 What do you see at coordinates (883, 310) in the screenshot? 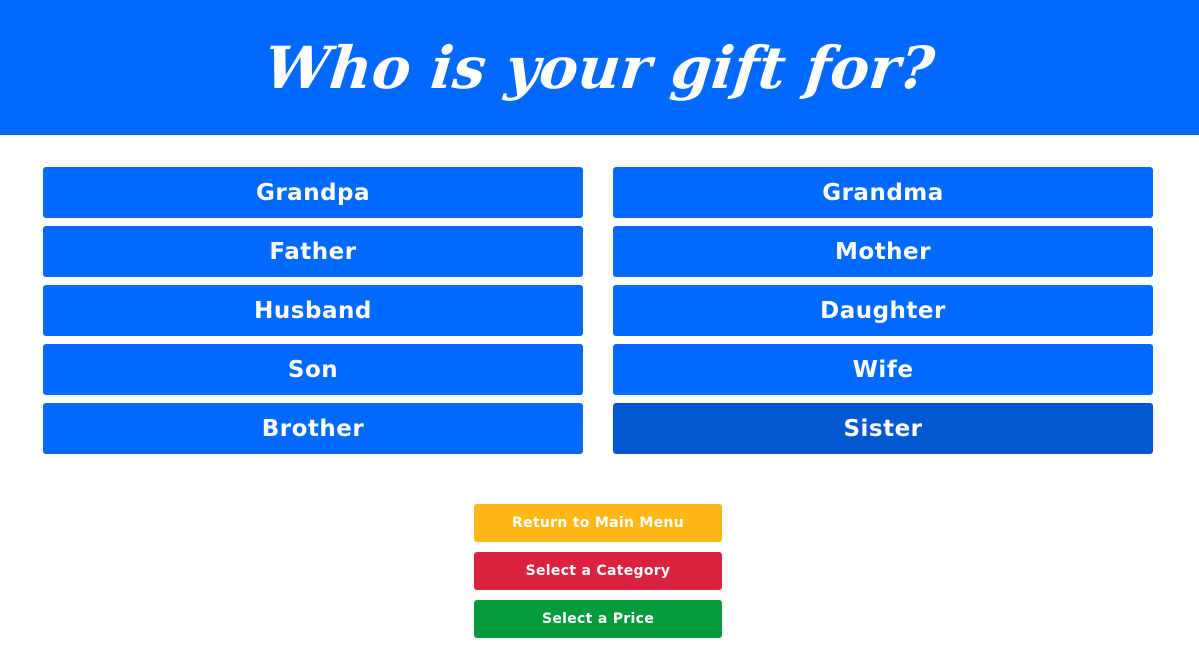
I see `recipient-button-daughter: Daughter` at bounding box center [883, 310].